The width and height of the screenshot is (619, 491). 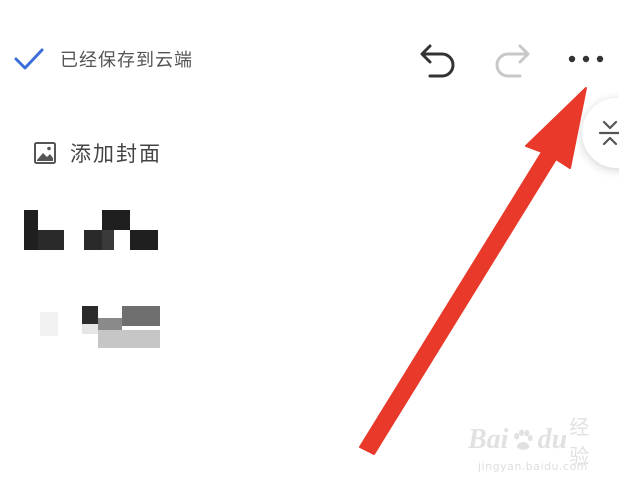 I want to click on redo-icon, so click(x=512, y=61).